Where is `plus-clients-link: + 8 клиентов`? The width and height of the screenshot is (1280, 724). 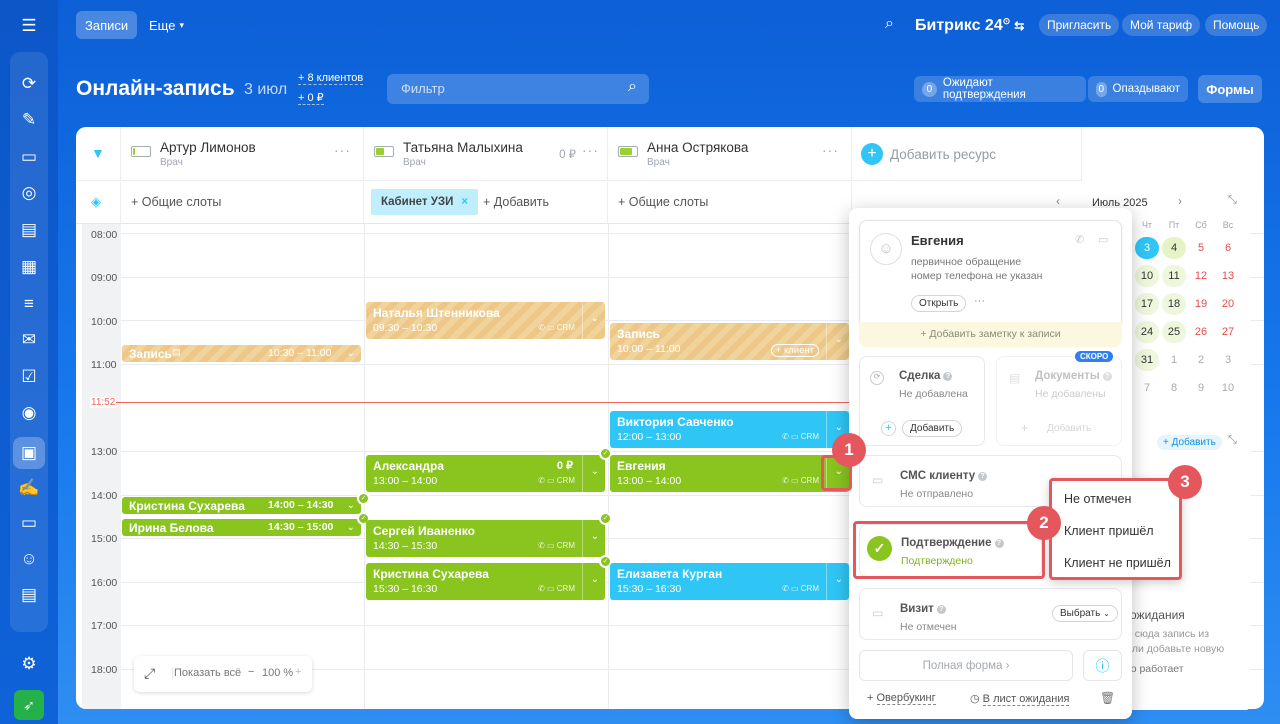 plus-clients-link: + 8 клиентов is located at coordinates (331, 78).